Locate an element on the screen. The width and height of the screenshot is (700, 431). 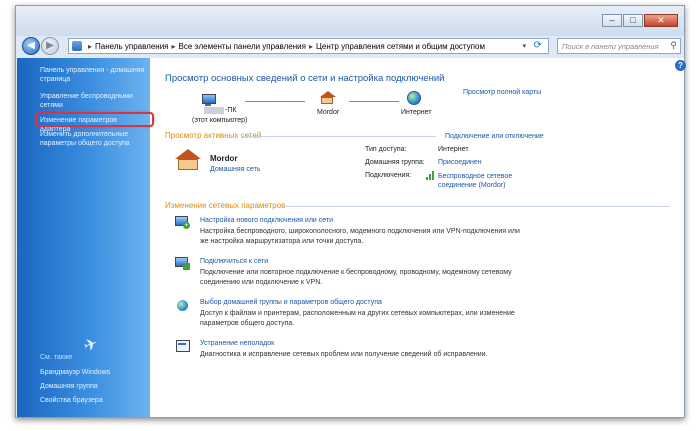
window-controls: – □ ✕ is located at coordinates (639, 20).